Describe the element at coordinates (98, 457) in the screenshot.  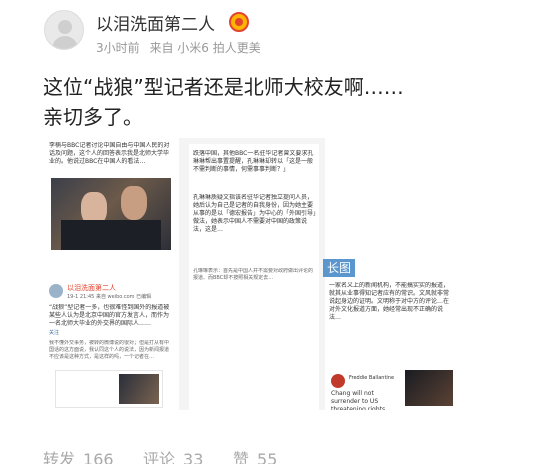
I see `repost-count: 166` at that location.